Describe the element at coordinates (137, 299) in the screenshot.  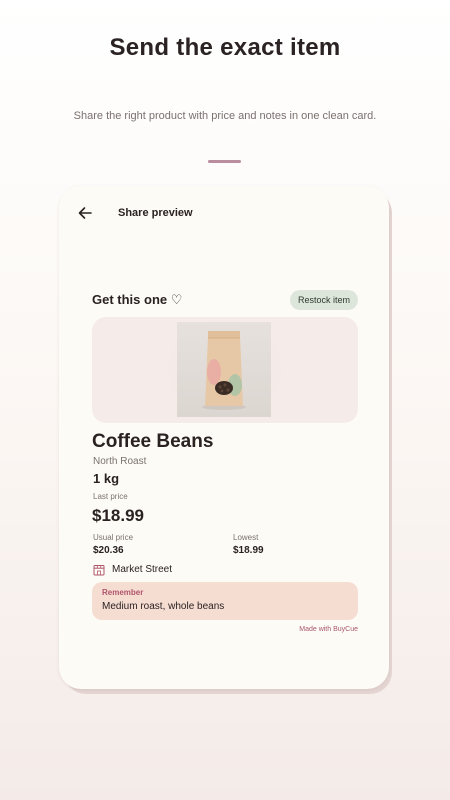
I see `card-title: Get this one ♡` at that location.